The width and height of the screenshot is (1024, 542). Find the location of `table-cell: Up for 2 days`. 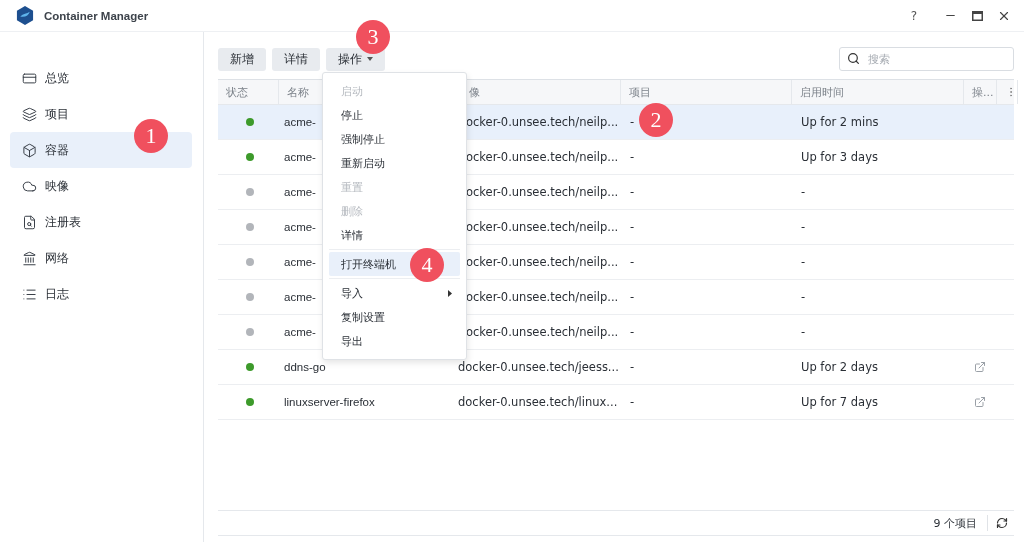

table-cell: Up for 2 days is located at coordinates (839, 367).